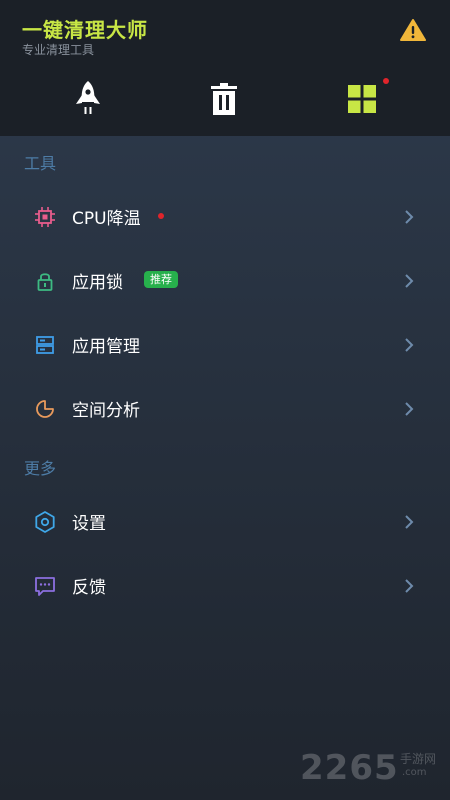  I want to click on menu-item-app-manage: 应用管理, so click(225, 344).